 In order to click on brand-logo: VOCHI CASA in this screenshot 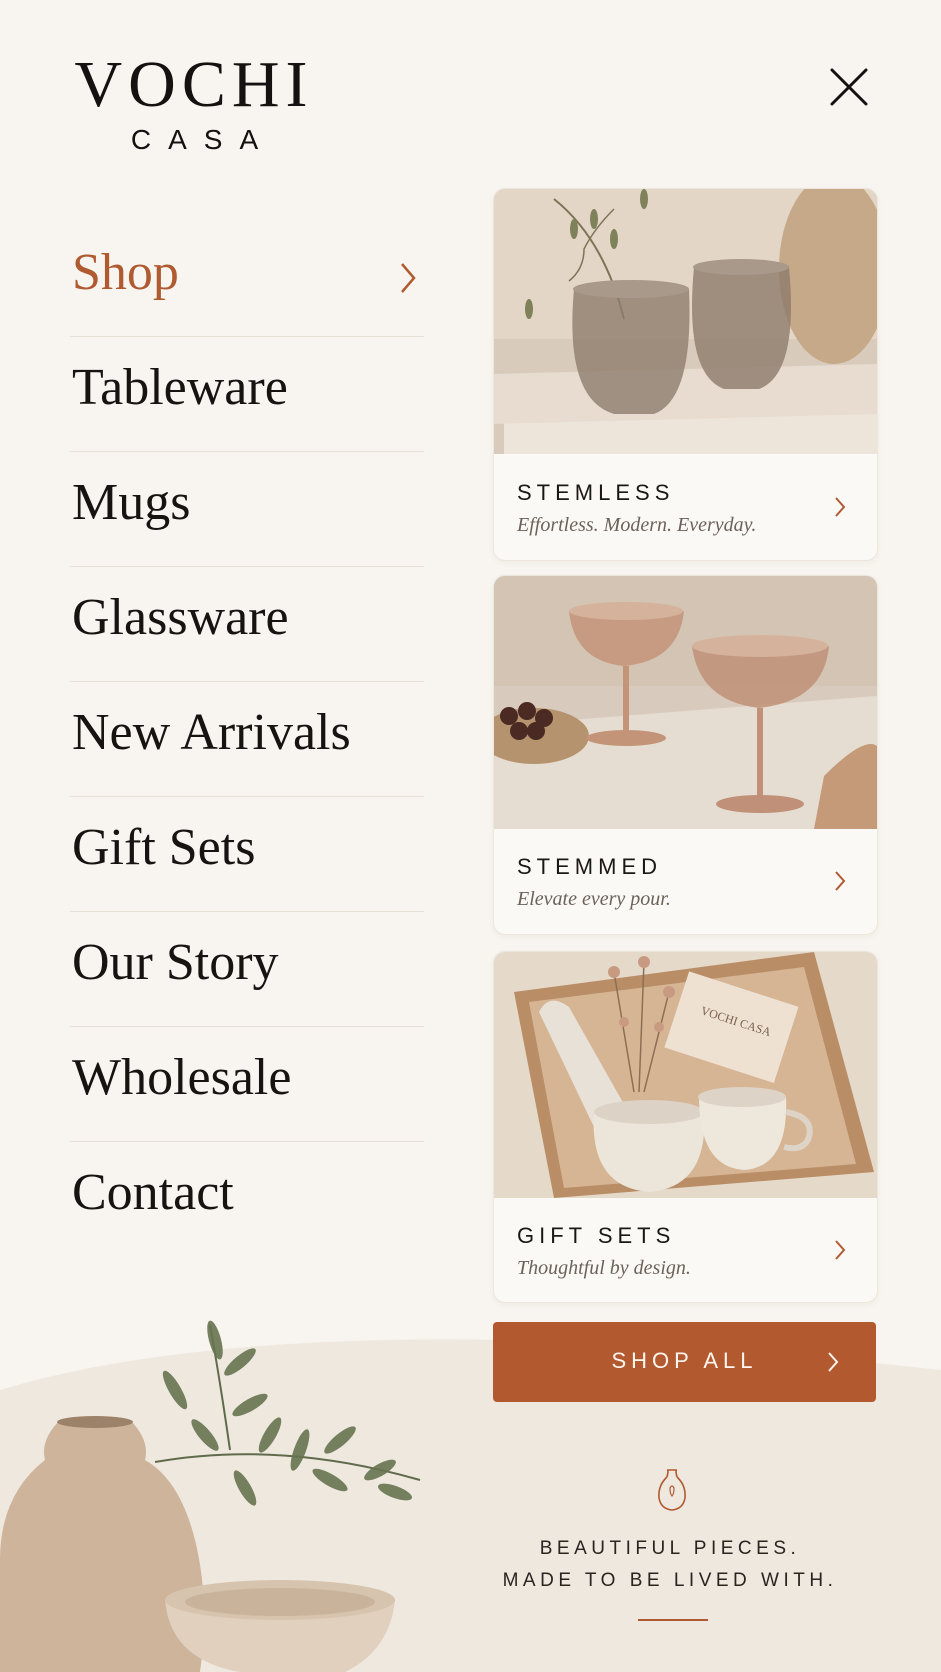, I will do `click(196, 104)`.